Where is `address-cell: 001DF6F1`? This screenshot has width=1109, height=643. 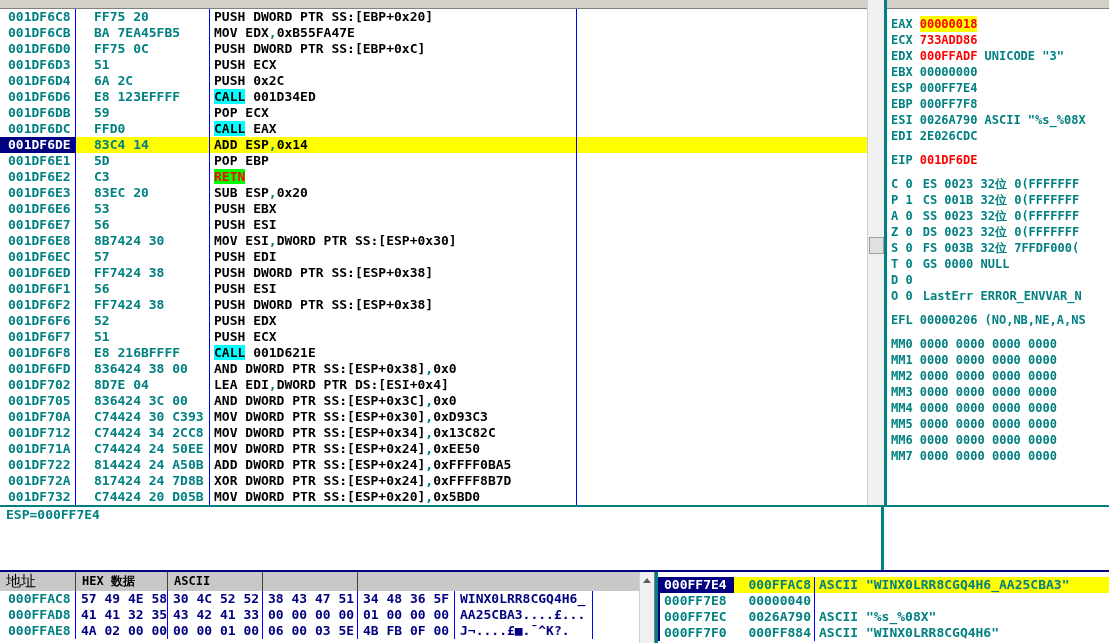 address-cell: 001DF6F1 is located at coordinates (38, 289).